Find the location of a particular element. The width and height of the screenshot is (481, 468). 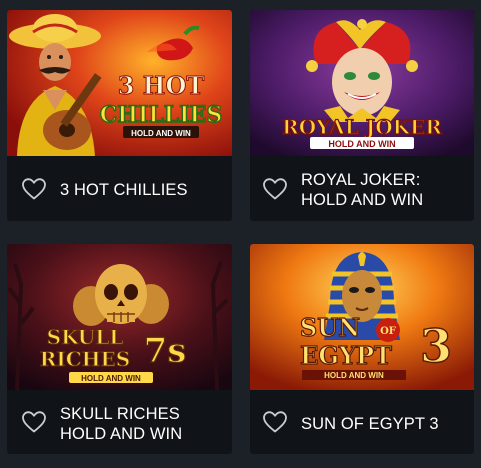

game-thumbnail: 3 HOT CHILLIES HOLD AND WIN is located at coordinates (119, 83).